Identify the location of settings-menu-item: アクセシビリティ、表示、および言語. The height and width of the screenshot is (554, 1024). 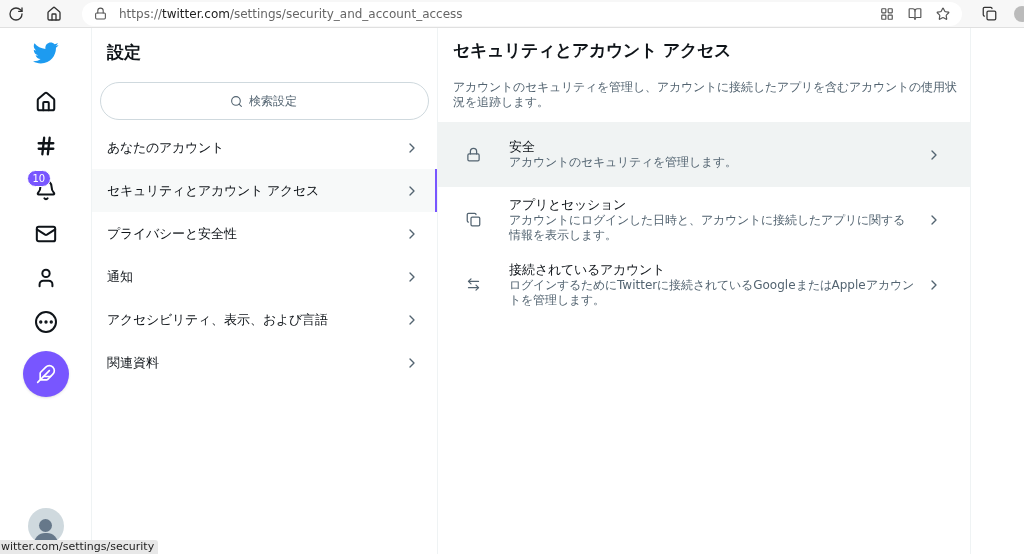
(264, 319).